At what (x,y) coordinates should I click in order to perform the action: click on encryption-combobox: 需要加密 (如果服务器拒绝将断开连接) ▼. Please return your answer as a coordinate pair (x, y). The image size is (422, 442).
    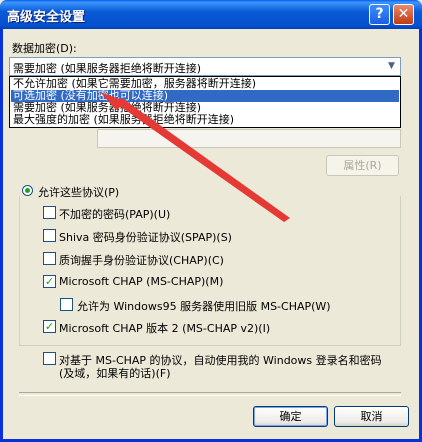
    Looking at the image, I should click on (205, 66).